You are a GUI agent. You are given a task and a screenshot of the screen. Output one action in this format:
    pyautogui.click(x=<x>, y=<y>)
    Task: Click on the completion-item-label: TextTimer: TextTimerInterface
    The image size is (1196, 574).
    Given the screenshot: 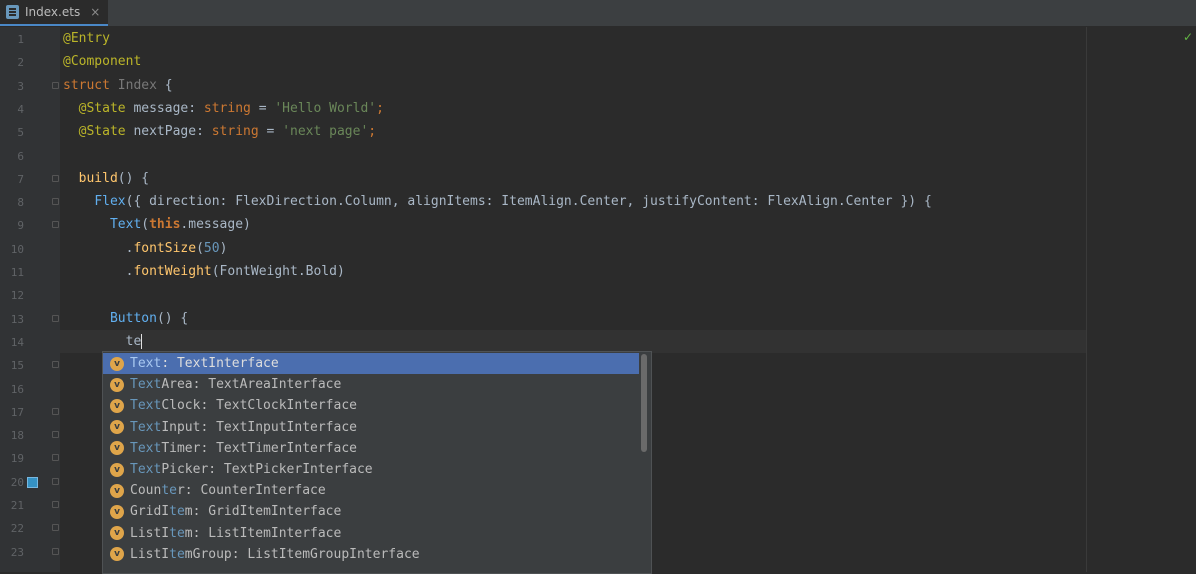 What is the action you would take?
    pyautogui.click(x=243, y=448)
    